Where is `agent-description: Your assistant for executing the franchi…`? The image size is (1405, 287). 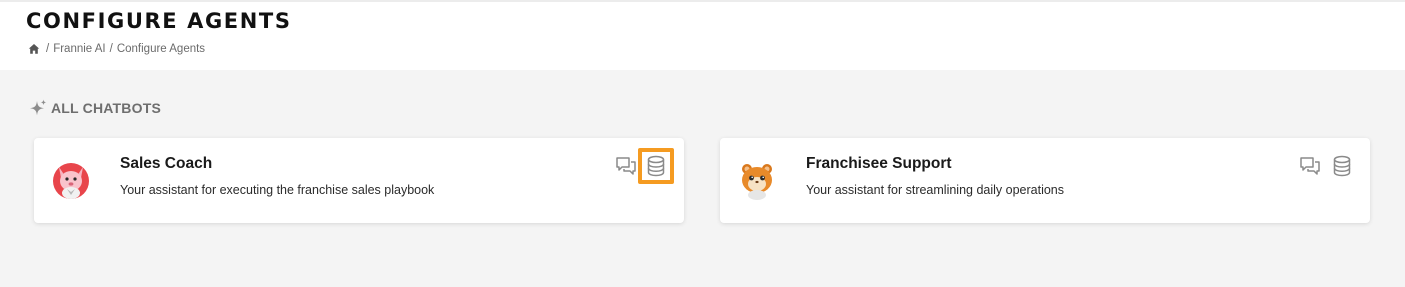
agent-description: Your assistant for executing the franchi… is located at coordinates (277, 190).